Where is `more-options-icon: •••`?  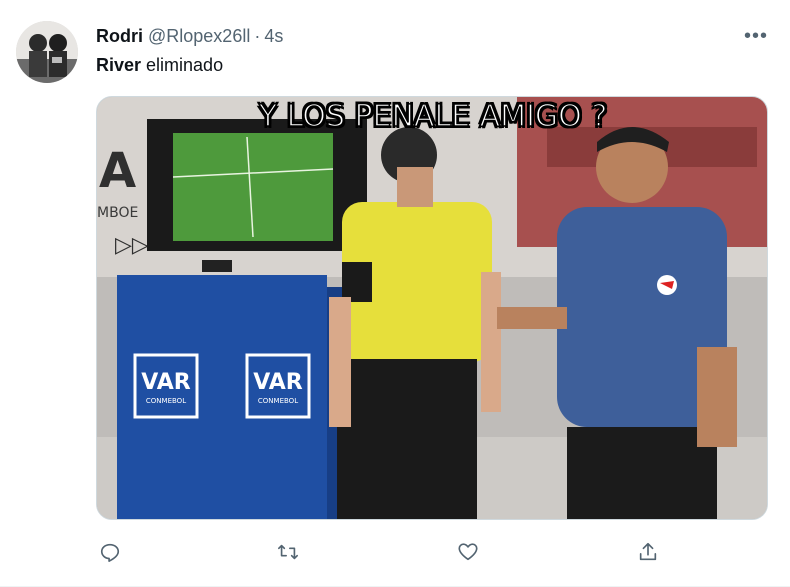
more-options-icon: ••• is located at coordinates (756, 36).